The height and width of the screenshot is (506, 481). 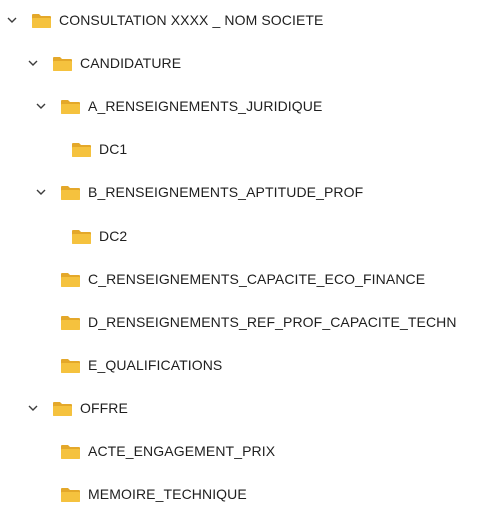 What do you see at coordinates (155, 365) in the screenshot?
I see `tree-node-label: E_QUALIFICATIONS` at bounding box center [155, 365].